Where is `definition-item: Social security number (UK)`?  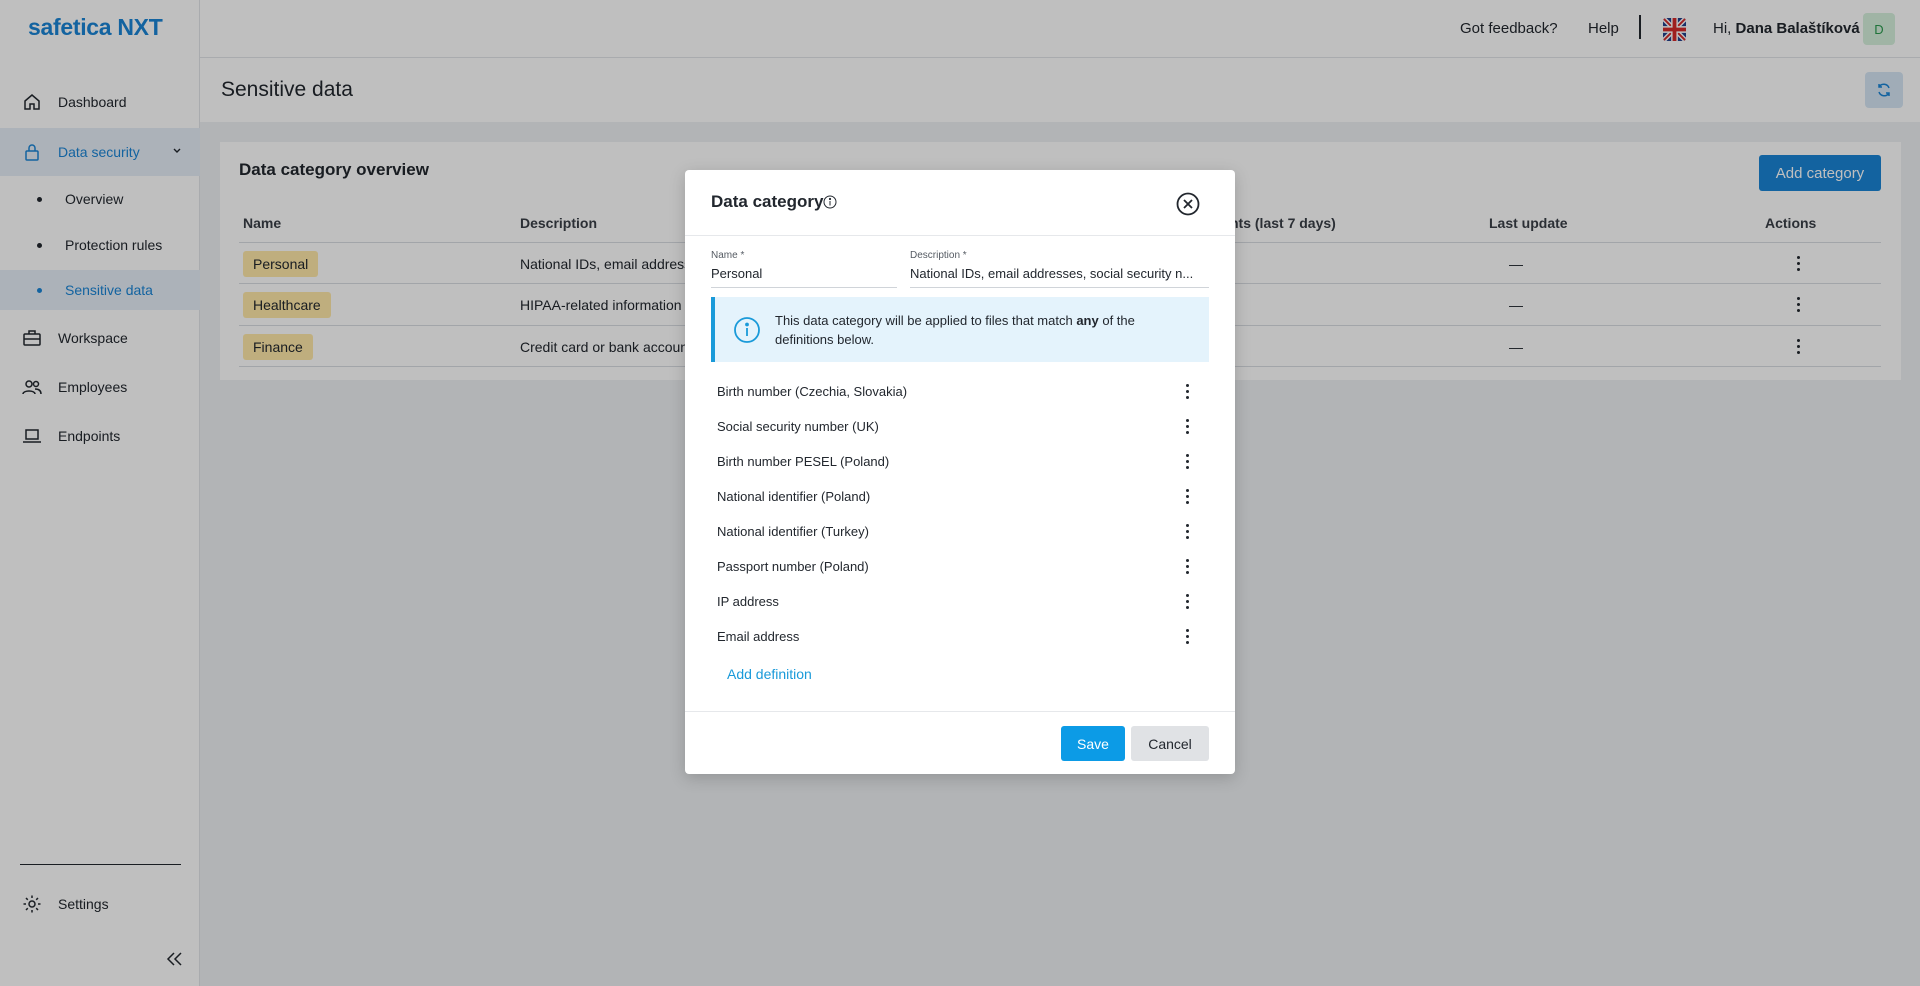
definition-item: Social security number (UK) is located at coordinates (962, 427).